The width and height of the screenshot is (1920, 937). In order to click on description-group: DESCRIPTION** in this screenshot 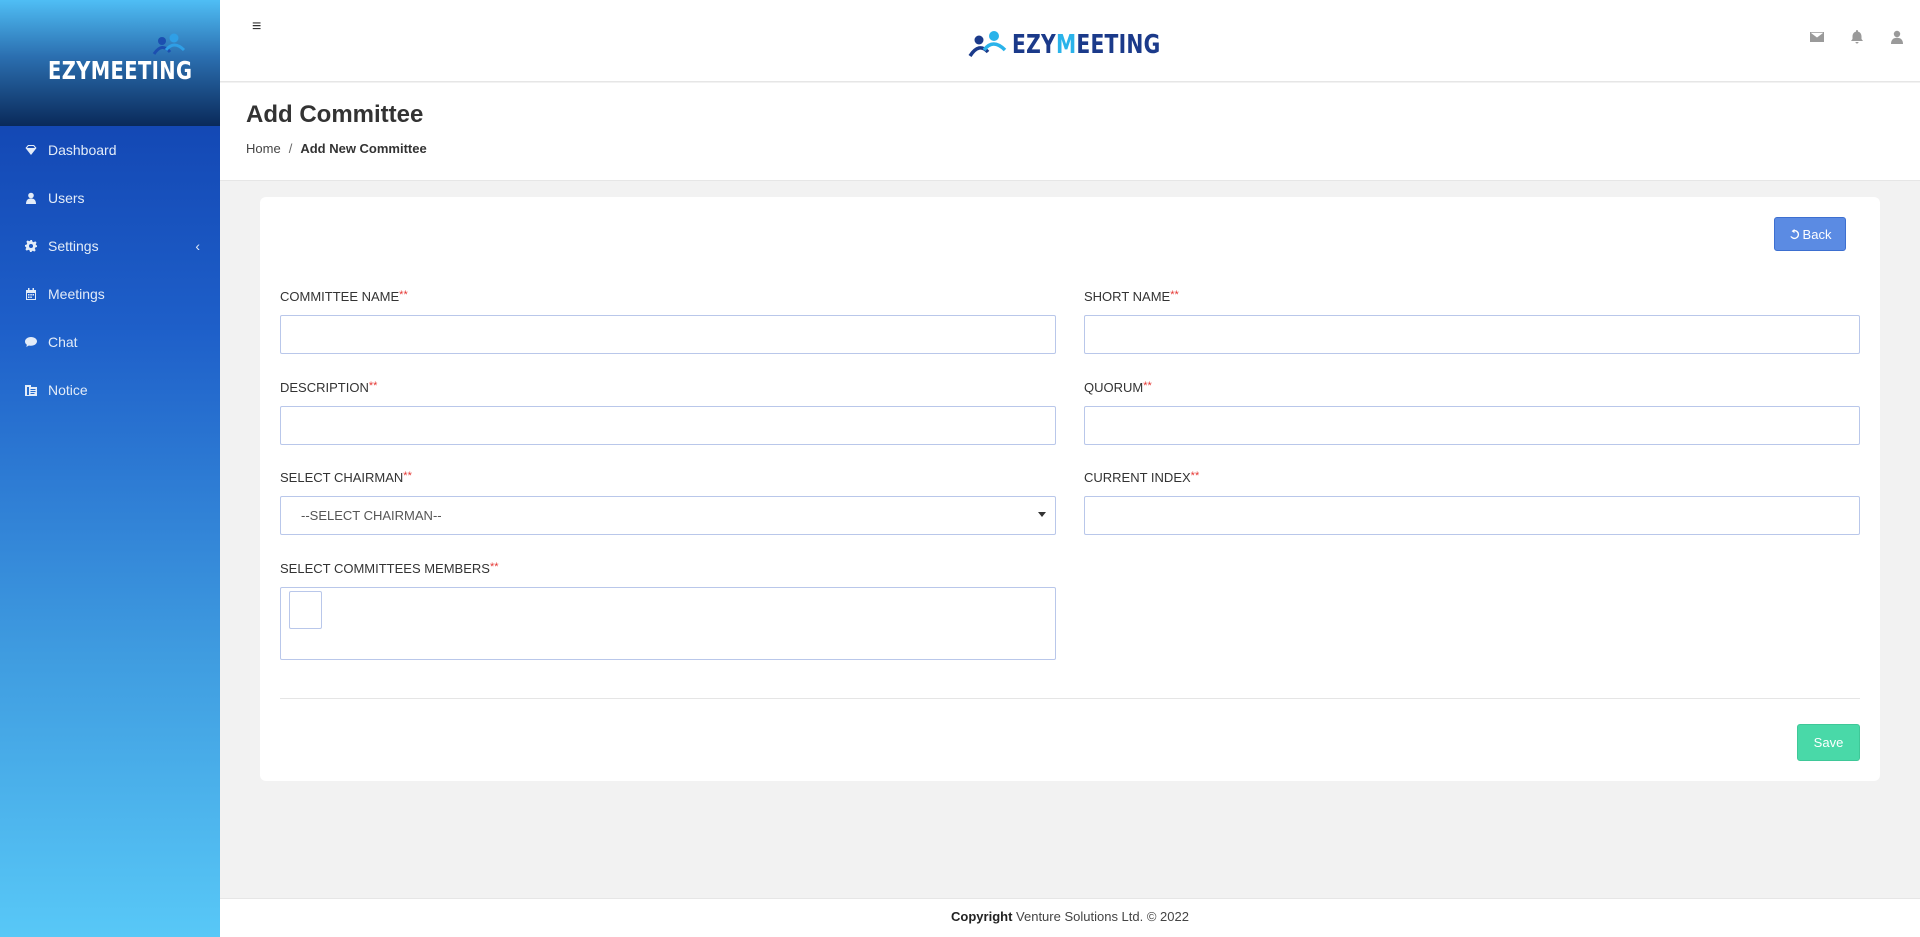, I will do `click(668, 412)`.